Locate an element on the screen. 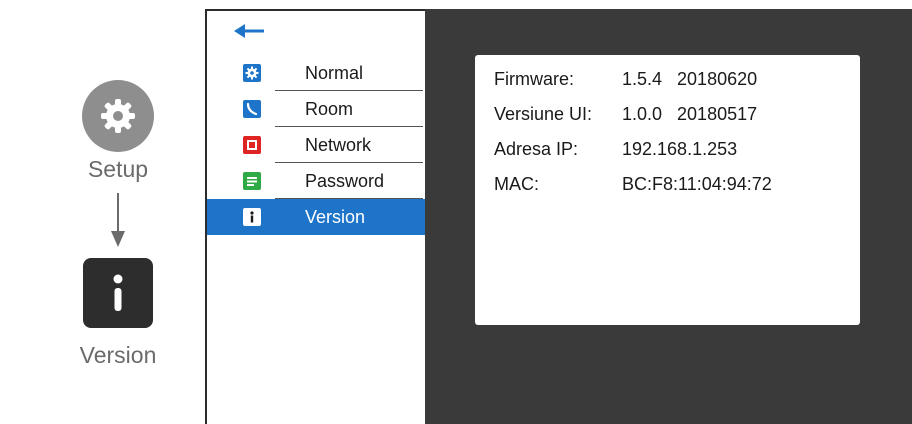 The image size is (912, 424). info-value: BC:F8:11:04:94:72 is located at coordinates (697, 184).